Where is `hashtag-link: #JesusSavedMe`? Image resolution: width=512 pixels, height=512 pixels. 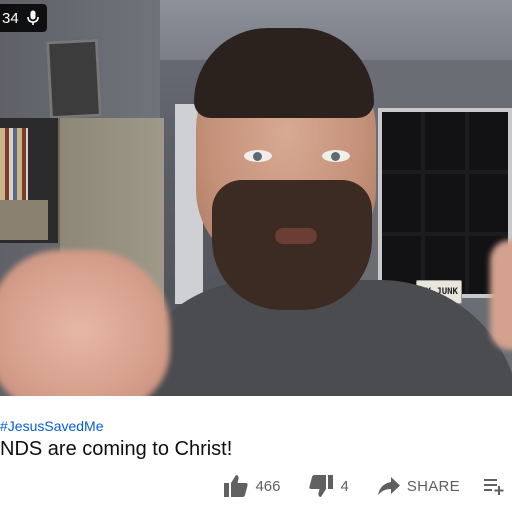 hashtag-link: #JesusSavedMe is located at coordinates (52, 426).